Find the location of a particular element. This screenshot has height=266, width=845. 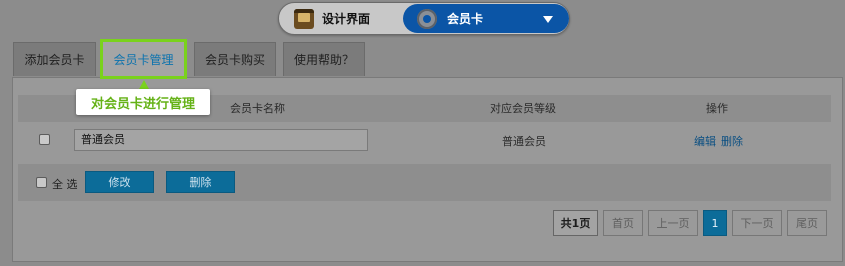

column-header-name: 会员卡名称 is located at coordinates (257, 108).